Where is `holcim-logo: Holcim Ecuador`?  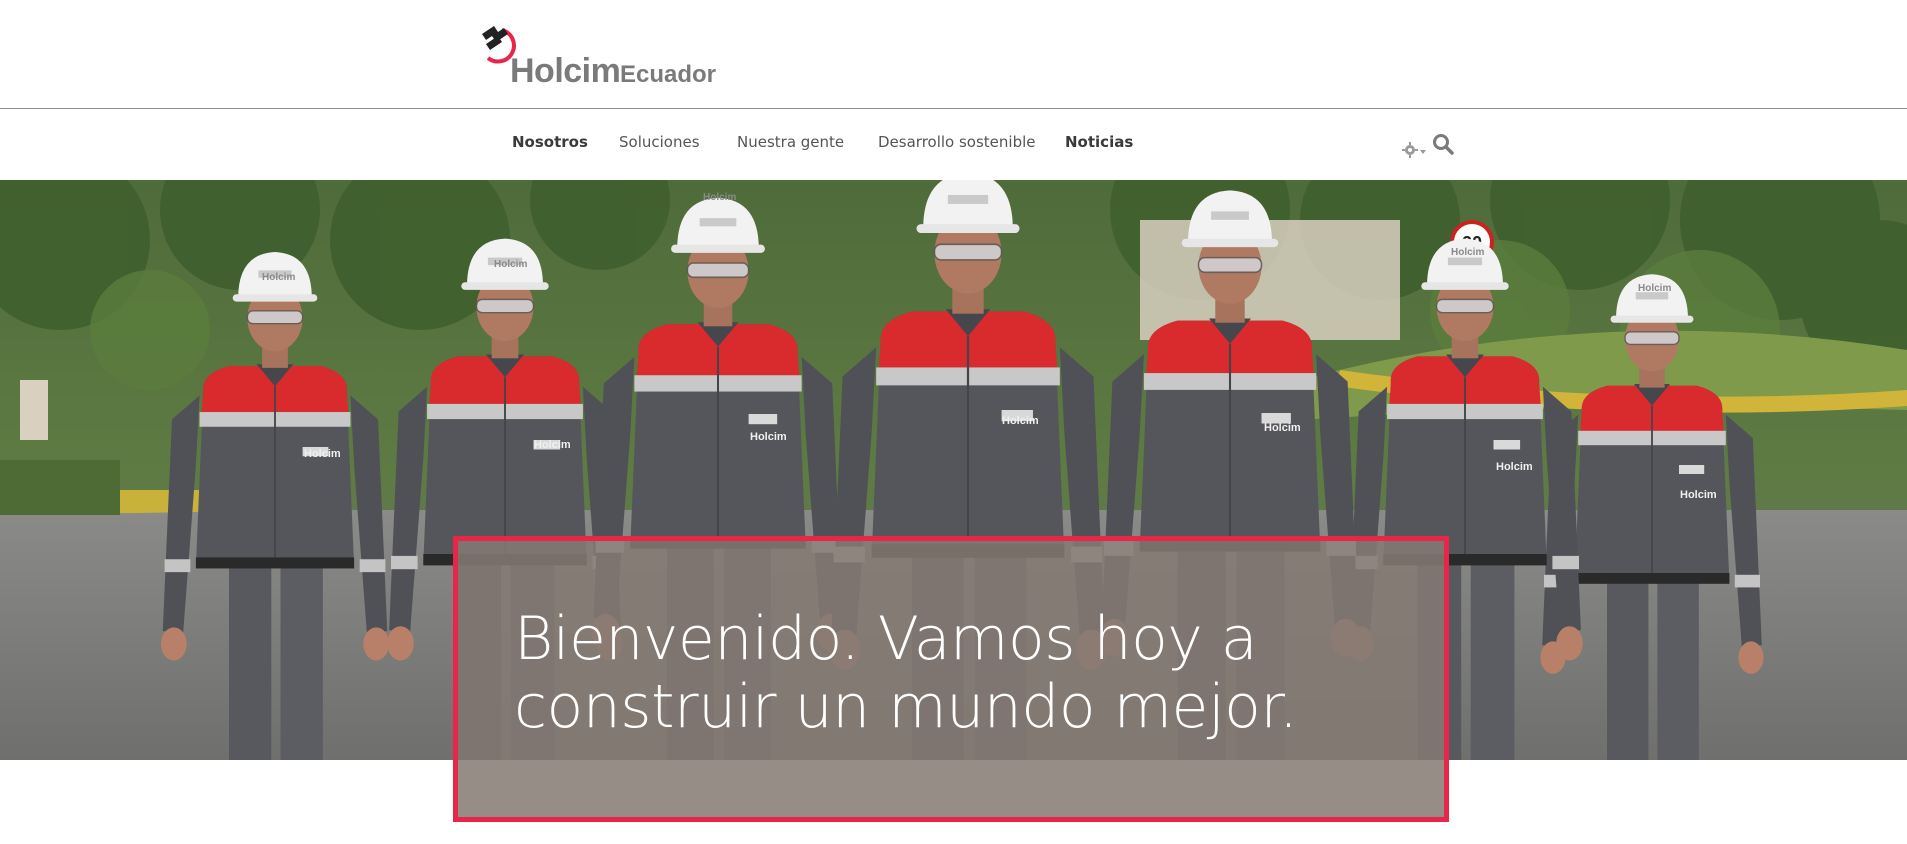
holcim-logo: Holcim Ecuador is located at coordinates (600, 57).